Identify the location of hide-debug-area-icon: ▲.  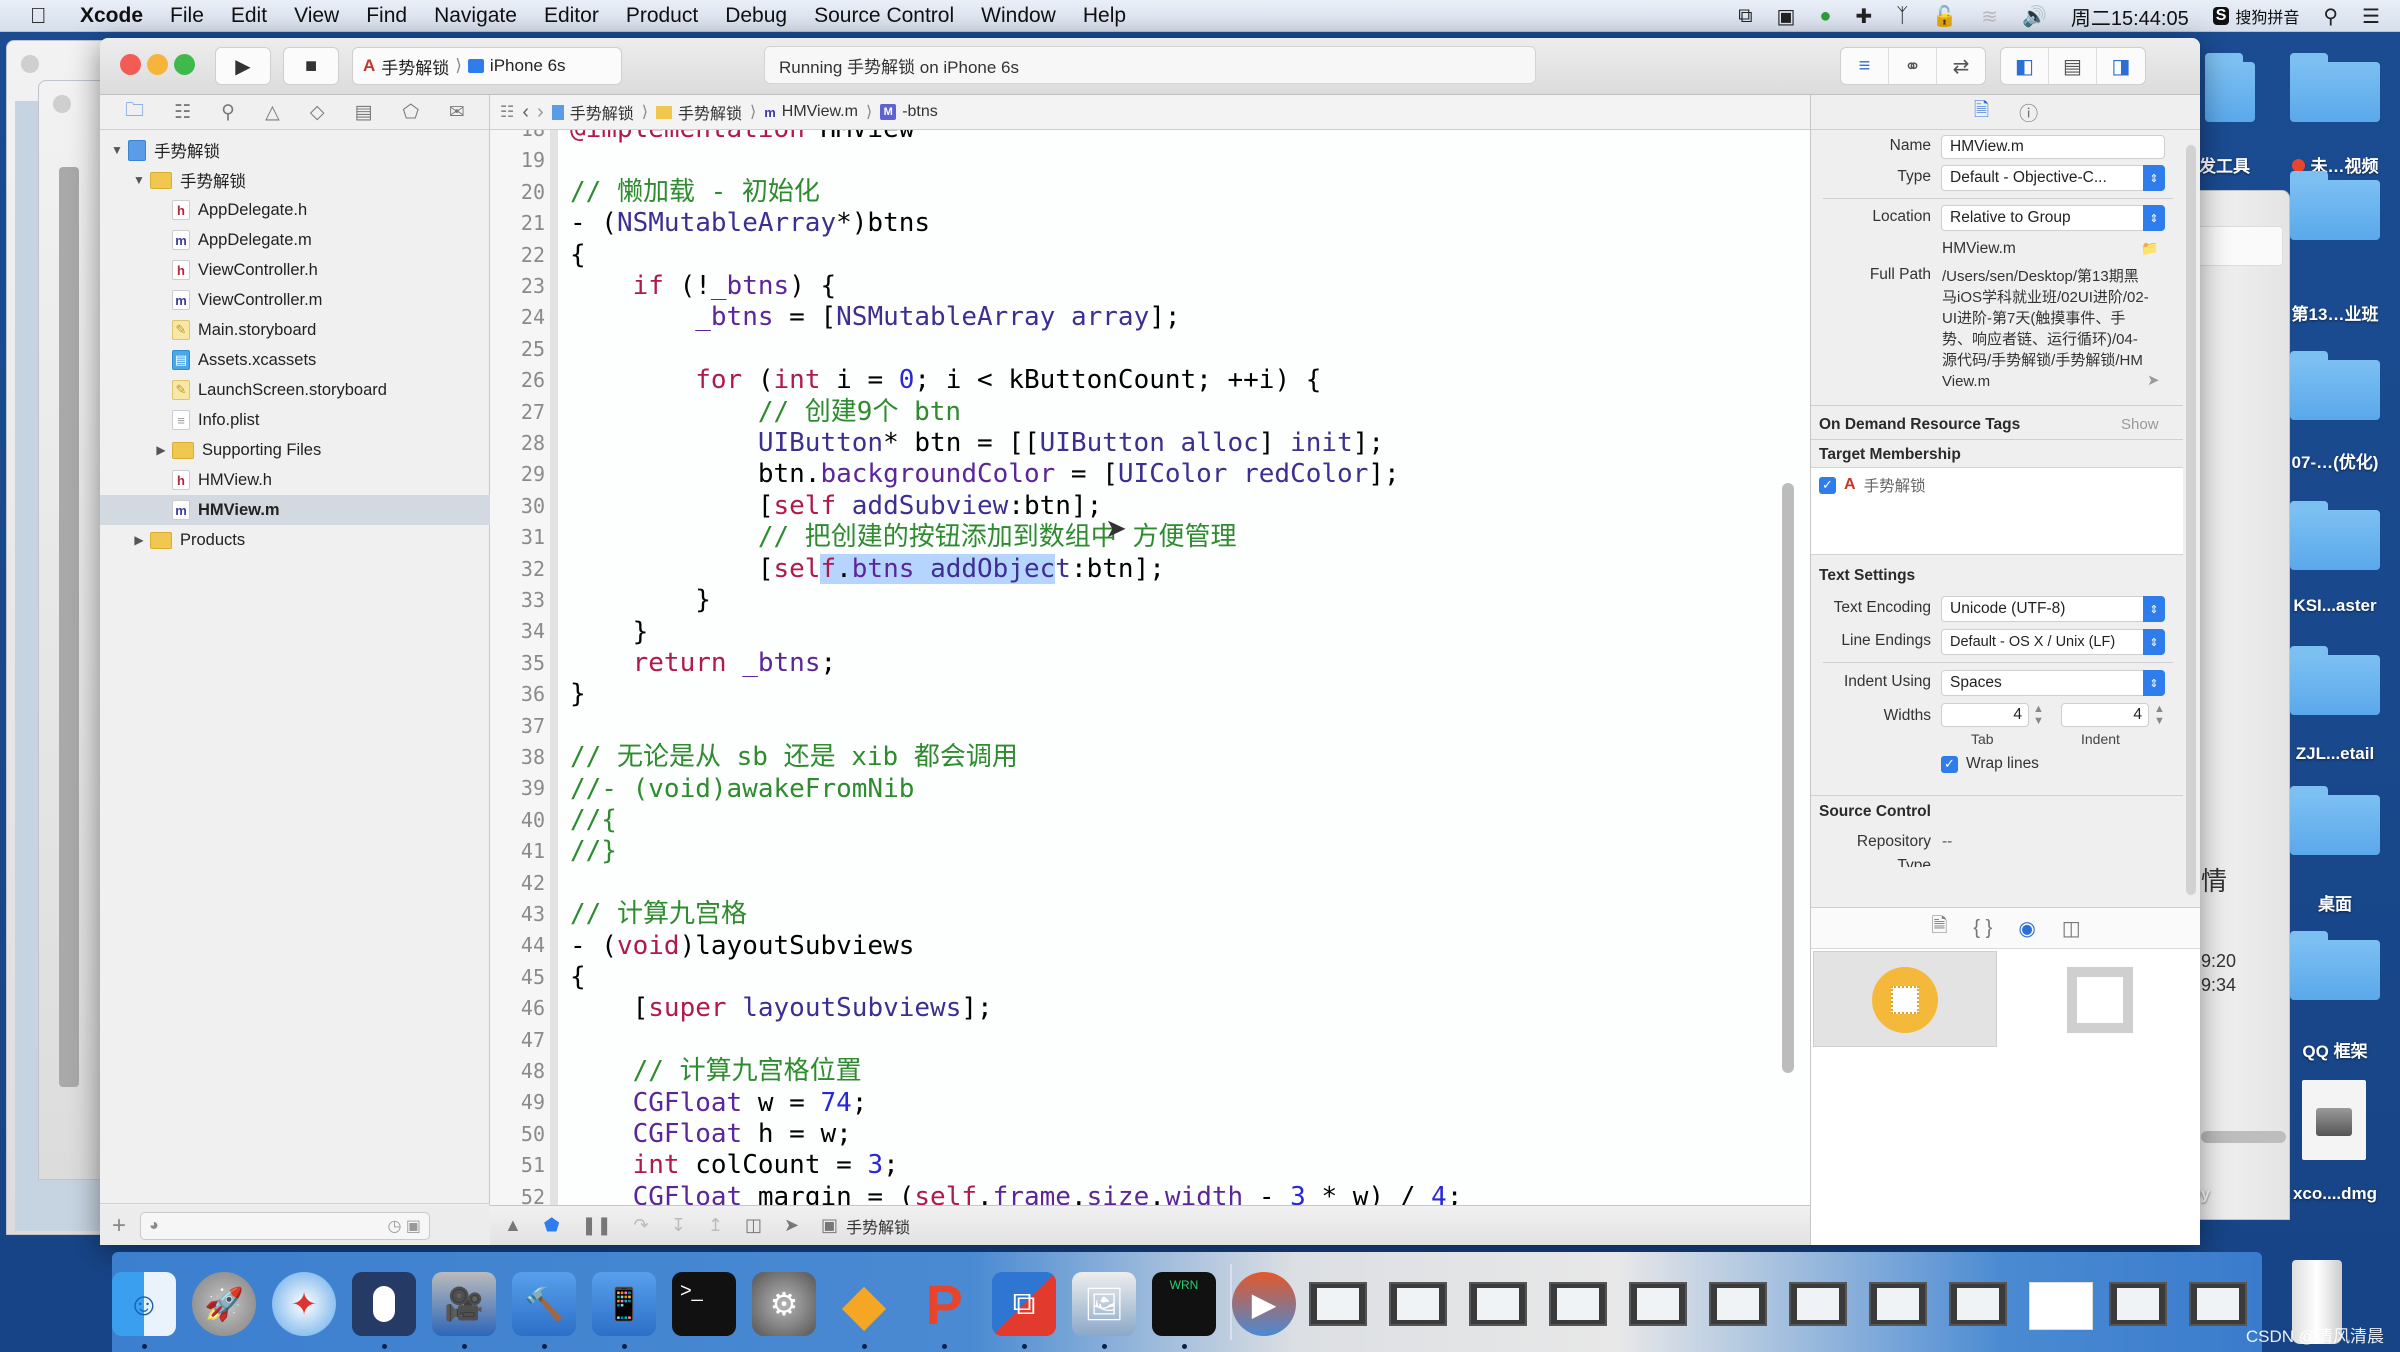
(513, 1225).